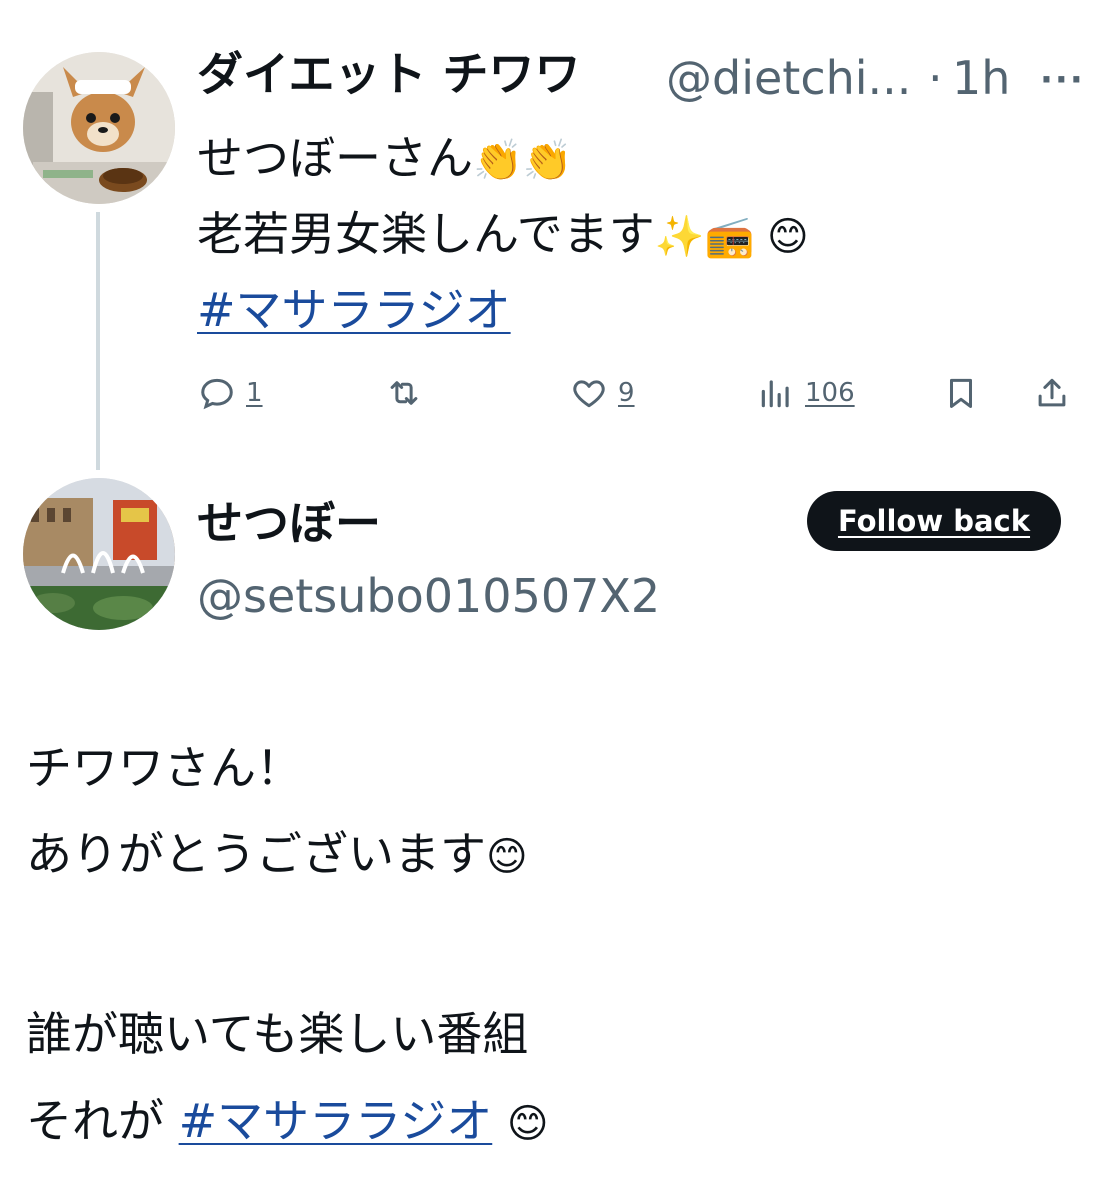 This screenshot has height=1200, width=1105. I want to click on parent-hashtag-line: #マサララジオ, so click(354, 310).